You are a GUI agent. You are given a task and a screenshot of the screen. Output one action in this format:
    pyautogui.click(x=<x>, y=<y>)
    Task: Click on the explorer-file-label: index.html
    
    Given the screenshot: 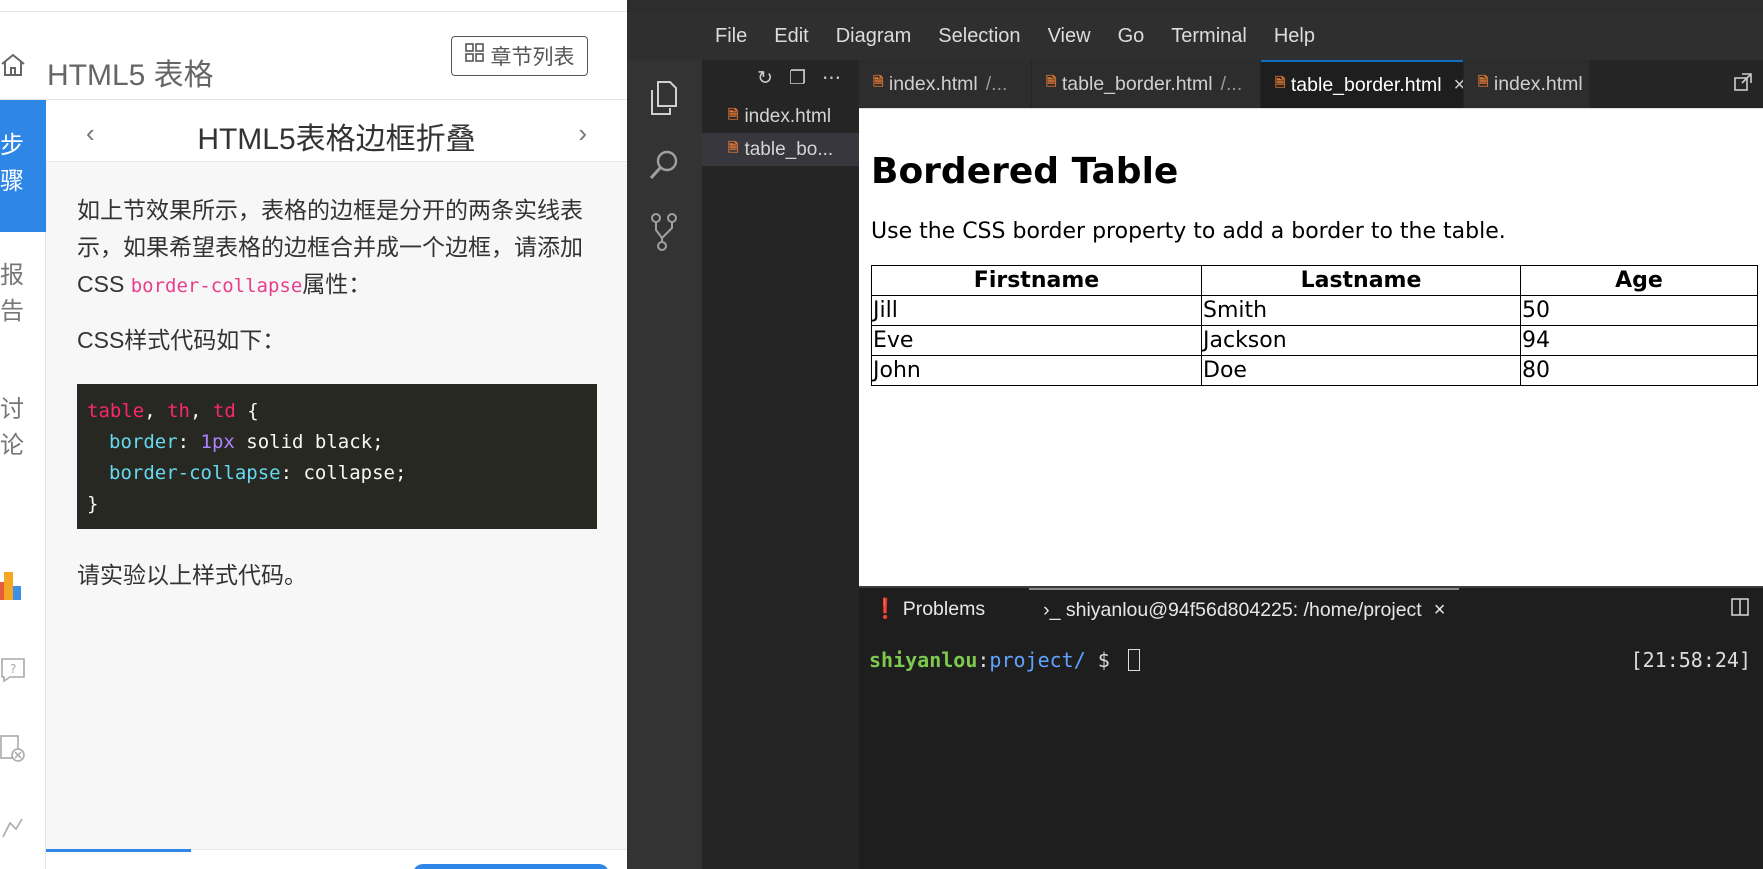 What is the action you would take?
    pyautogui.click(x=788, y=116)
    